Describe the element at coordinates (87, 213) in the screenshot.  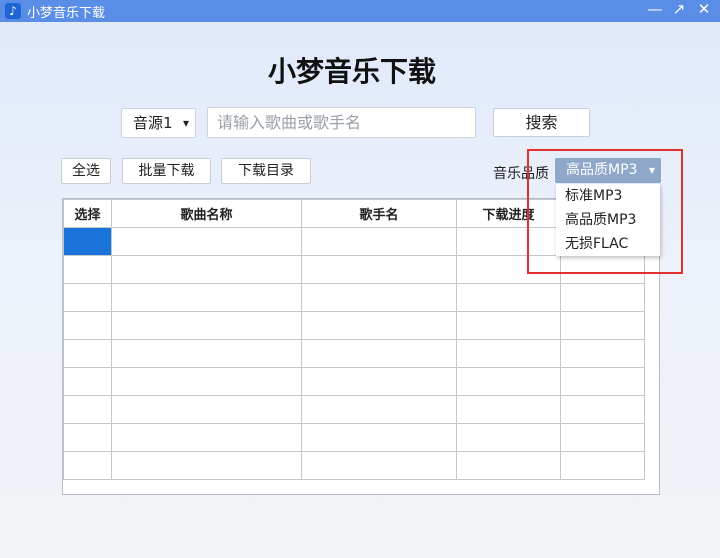
I see `col-header-select: 选择` at that location.